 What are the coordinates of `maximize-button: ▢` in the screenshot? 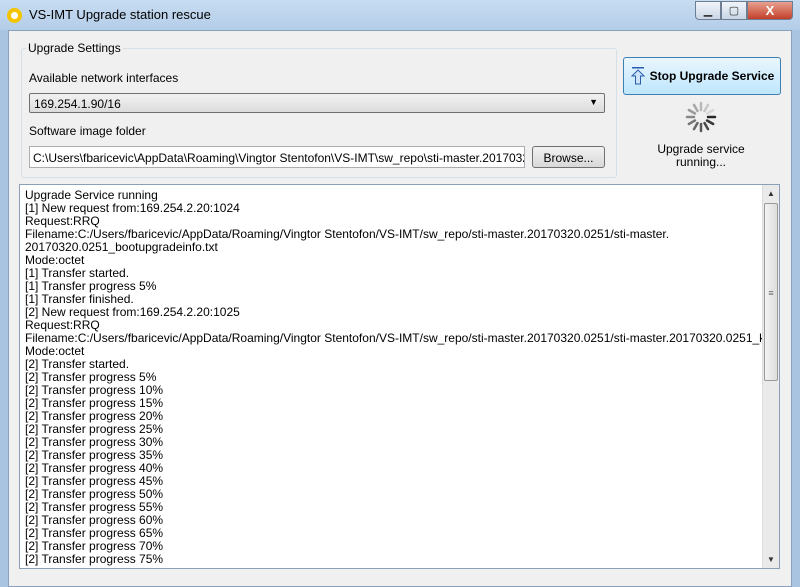 It's located at (734, 10).